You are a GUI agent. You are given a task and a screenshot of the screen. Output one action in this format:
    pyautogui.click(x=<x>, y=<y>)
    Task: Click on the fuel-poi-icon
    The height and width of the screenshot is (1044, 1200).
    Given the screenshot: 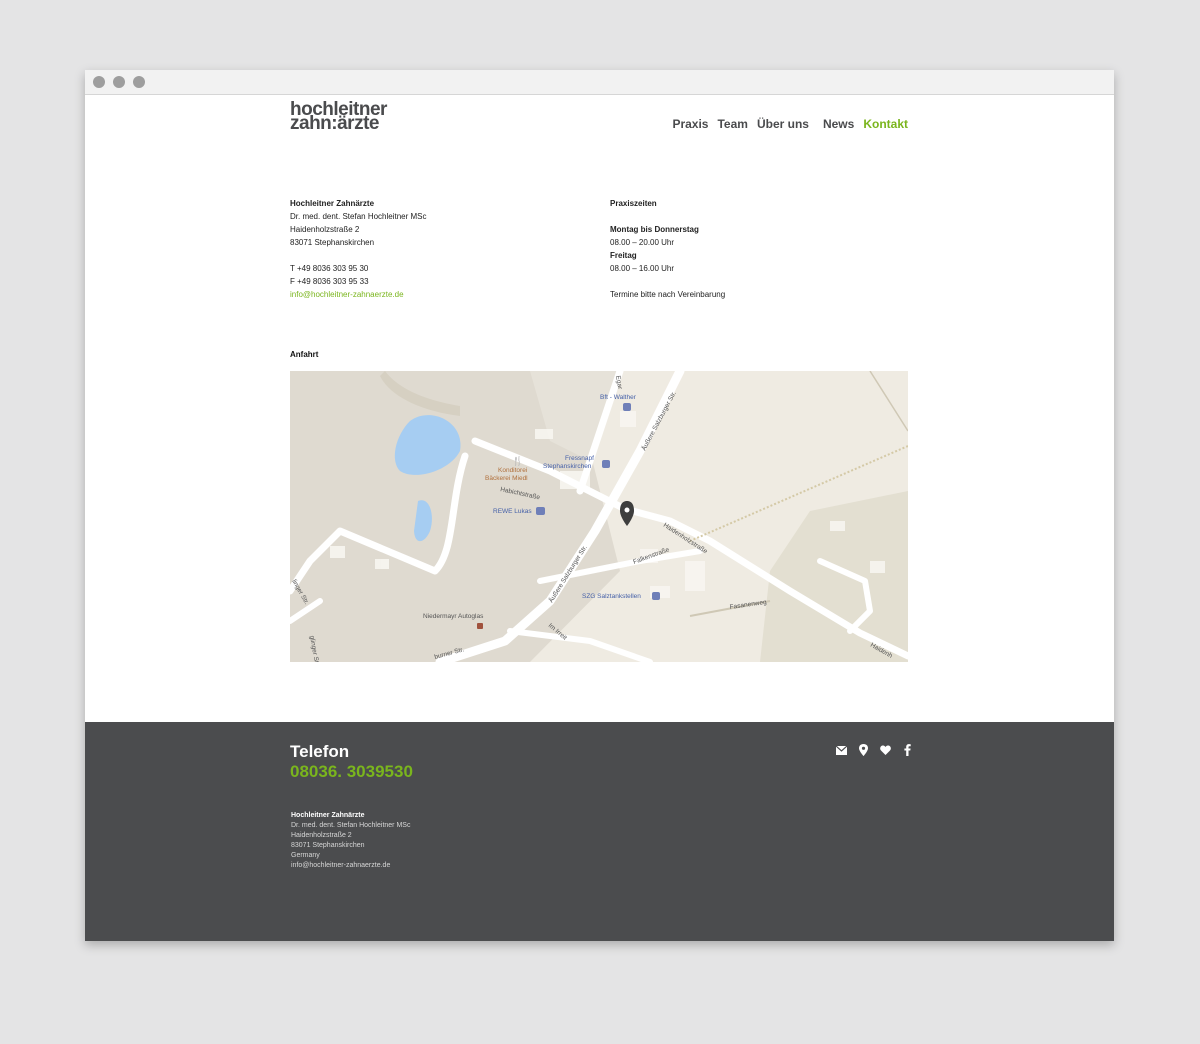 What is the action you would take?
    pyautogui.click(x=627, y=407)
    